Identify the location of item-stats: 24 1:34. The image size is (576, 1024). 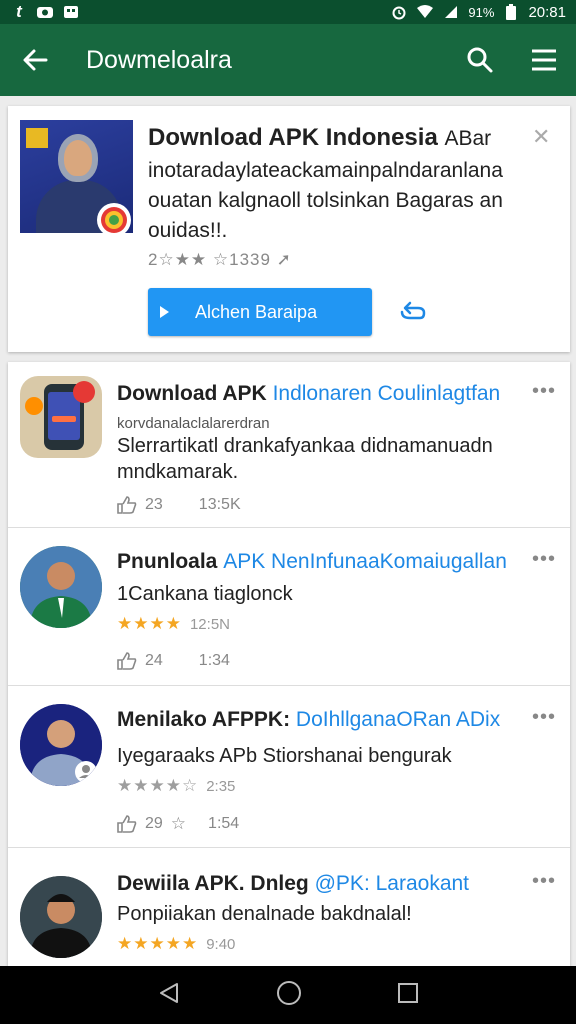
(173, 661).